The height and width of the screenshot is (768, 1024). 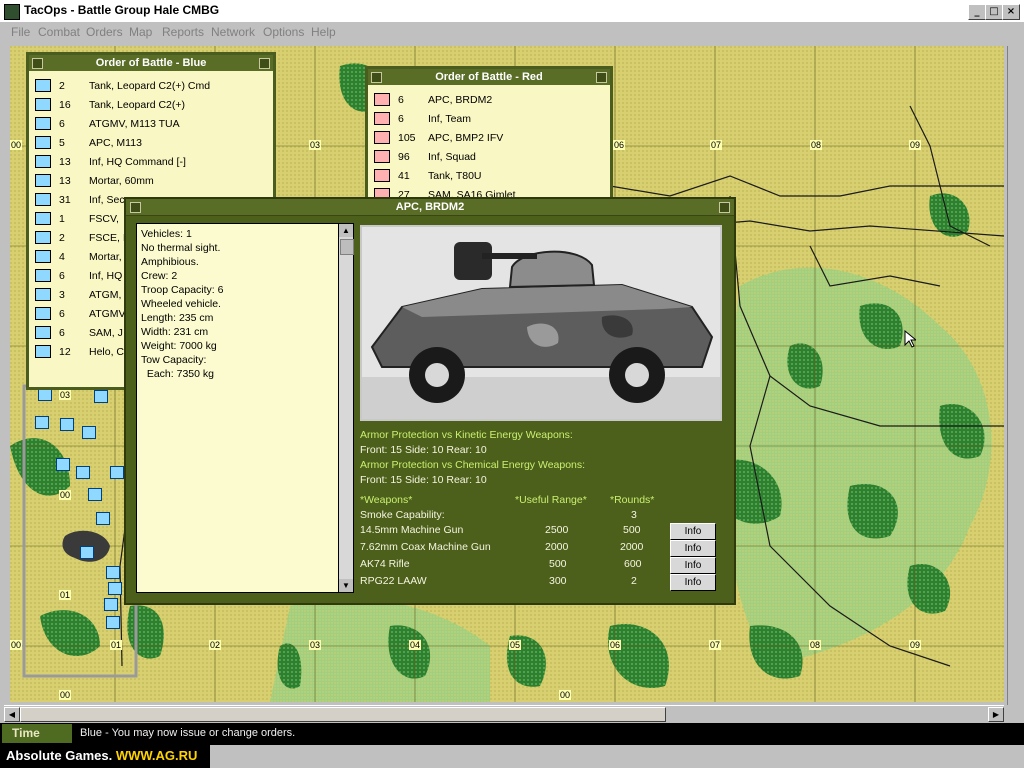 I want to click on map-horizontal-scrollbar: ◀ ▶, so click(x=504, y=713).